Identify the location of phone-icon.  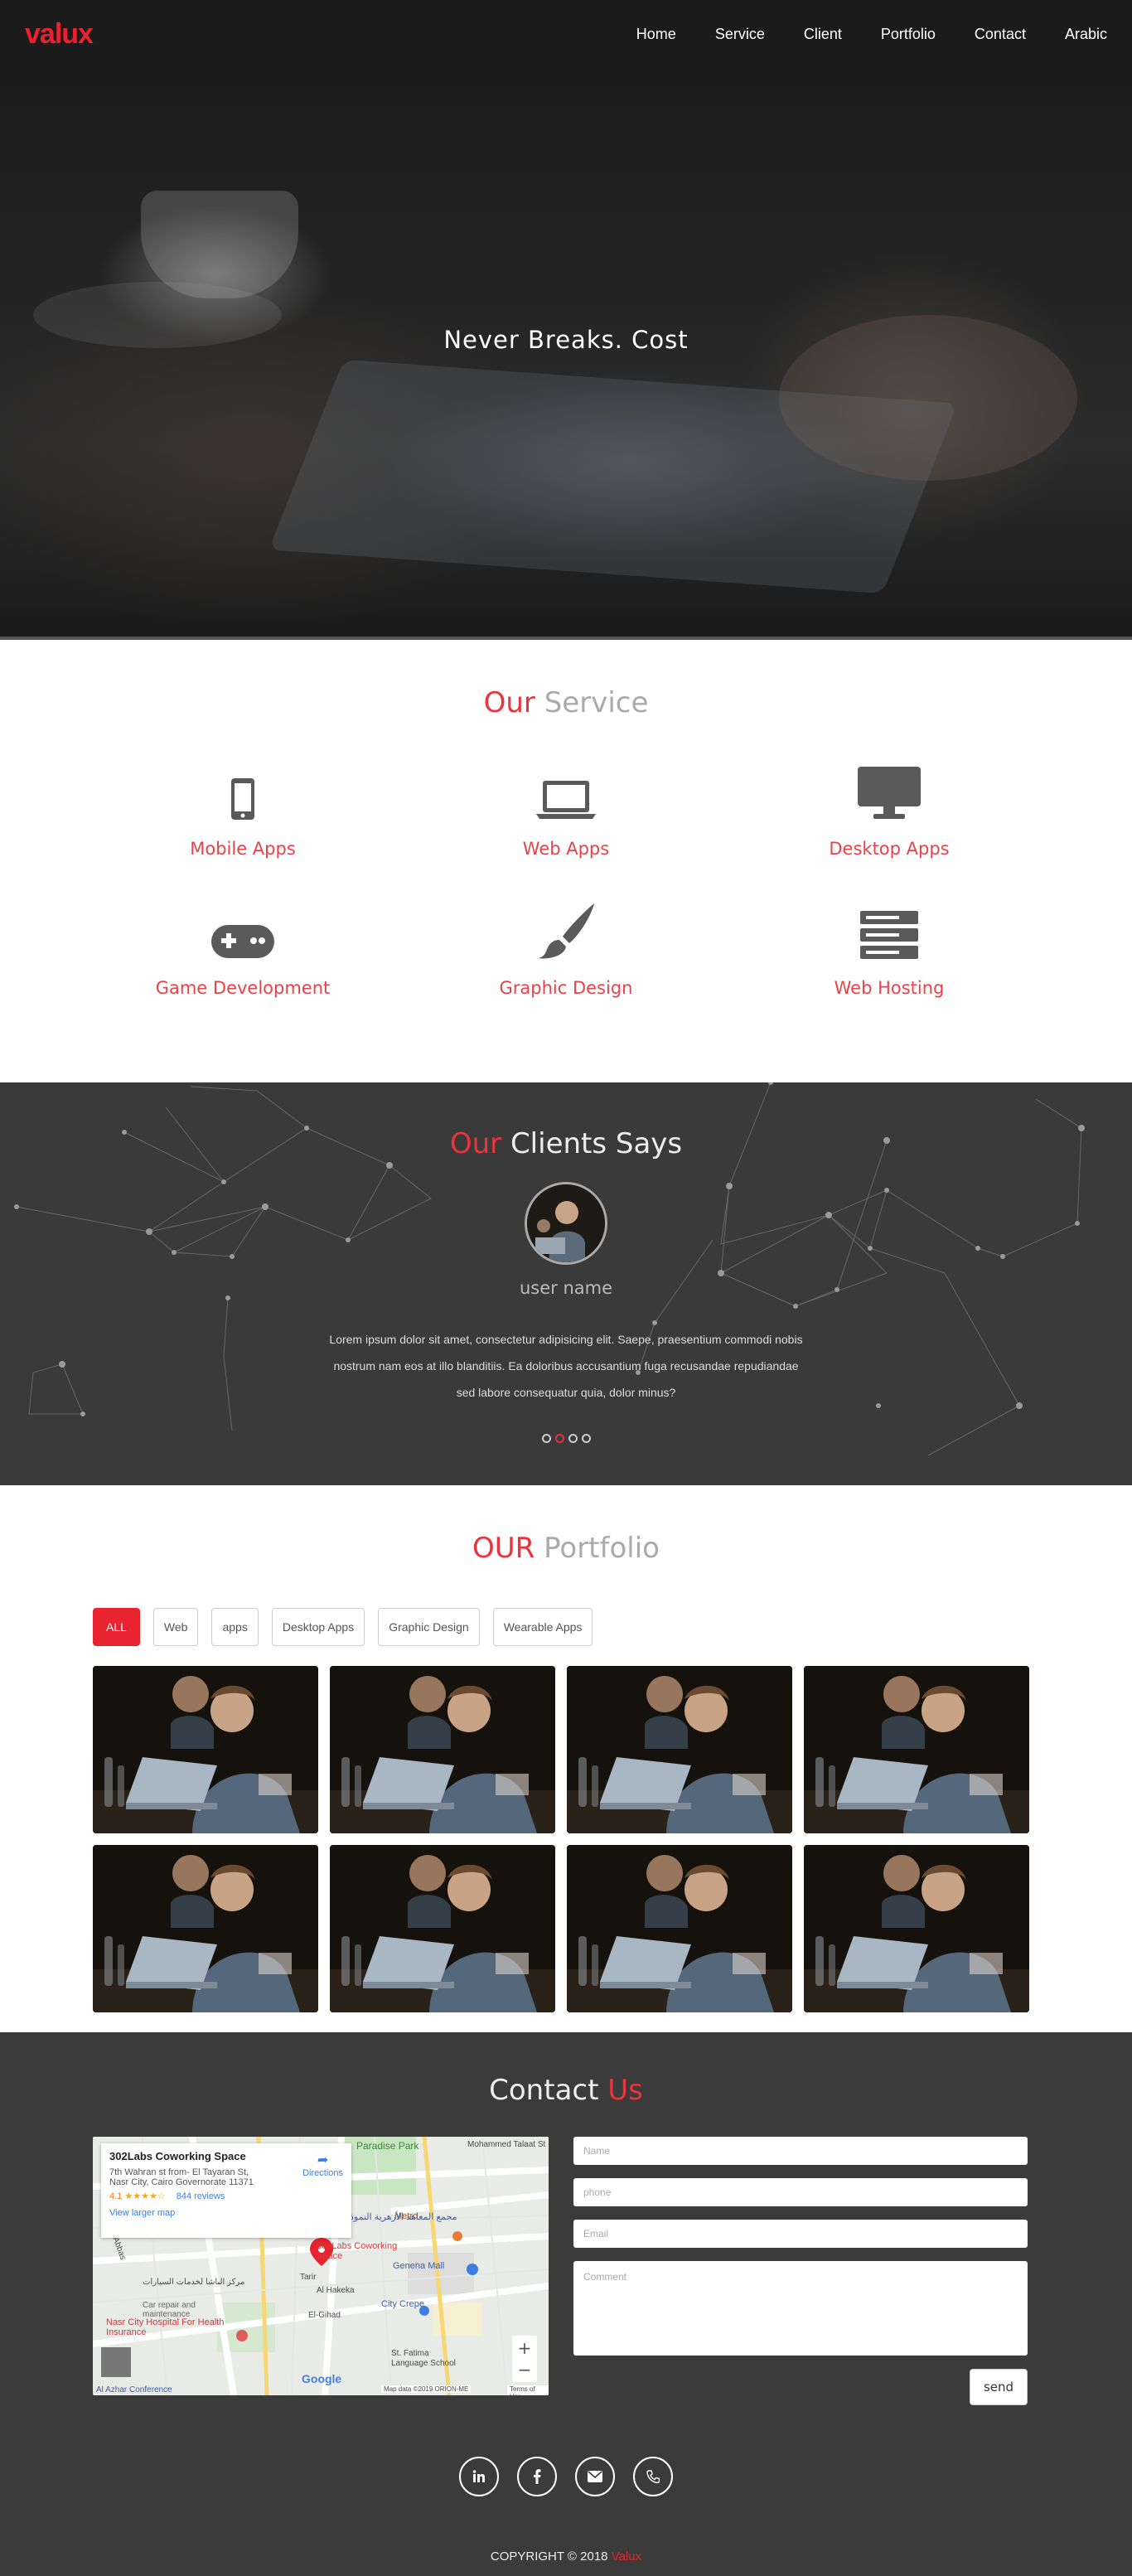
(653, 2476).